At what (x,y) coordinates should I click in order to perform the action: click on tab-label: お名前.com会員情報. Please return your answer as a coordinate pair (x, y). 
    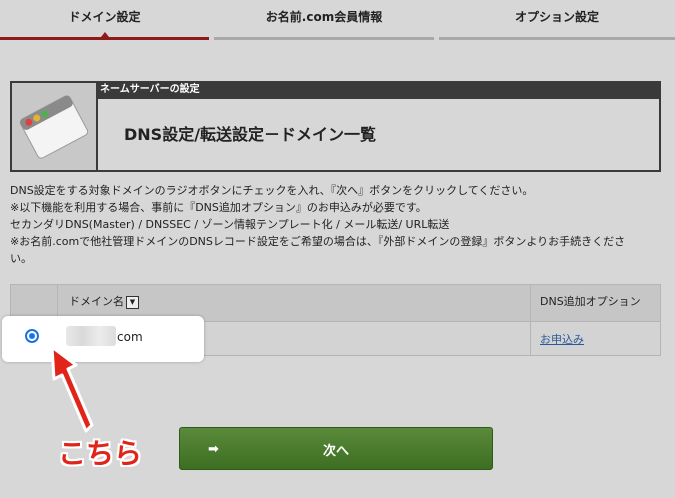
    Looking at the image, I should click on (324, 17).